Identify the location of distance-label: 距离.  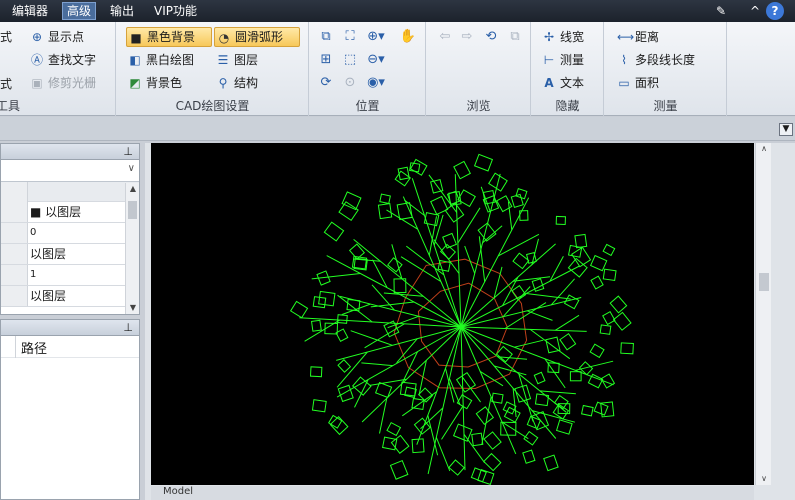
(647, 37).